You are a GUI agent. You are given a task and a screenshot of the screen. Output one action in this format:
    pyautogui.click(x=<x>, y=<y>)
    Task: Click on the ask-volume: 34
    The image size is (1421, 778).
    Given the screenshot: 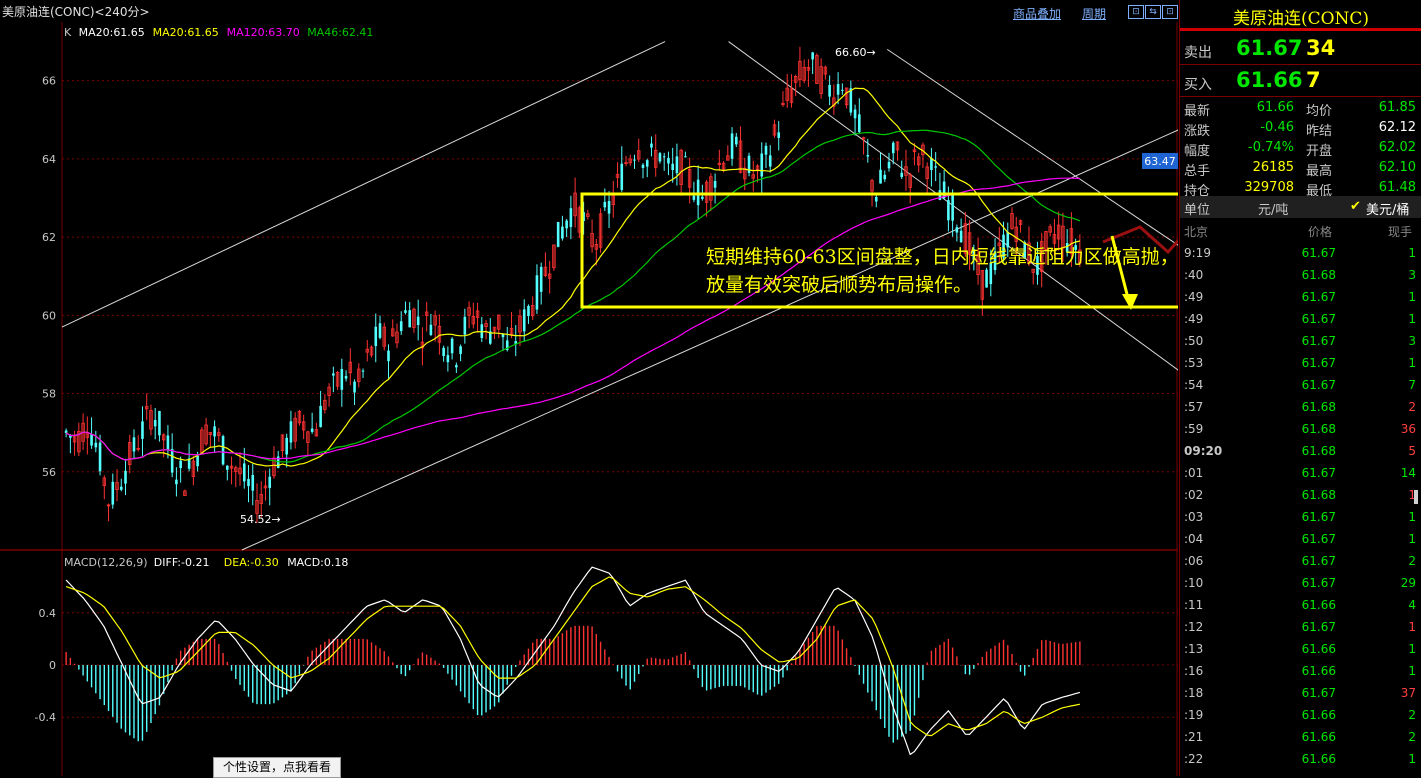 What is the action you would take?
    pyautogui.click(x=1321, y=48)
    